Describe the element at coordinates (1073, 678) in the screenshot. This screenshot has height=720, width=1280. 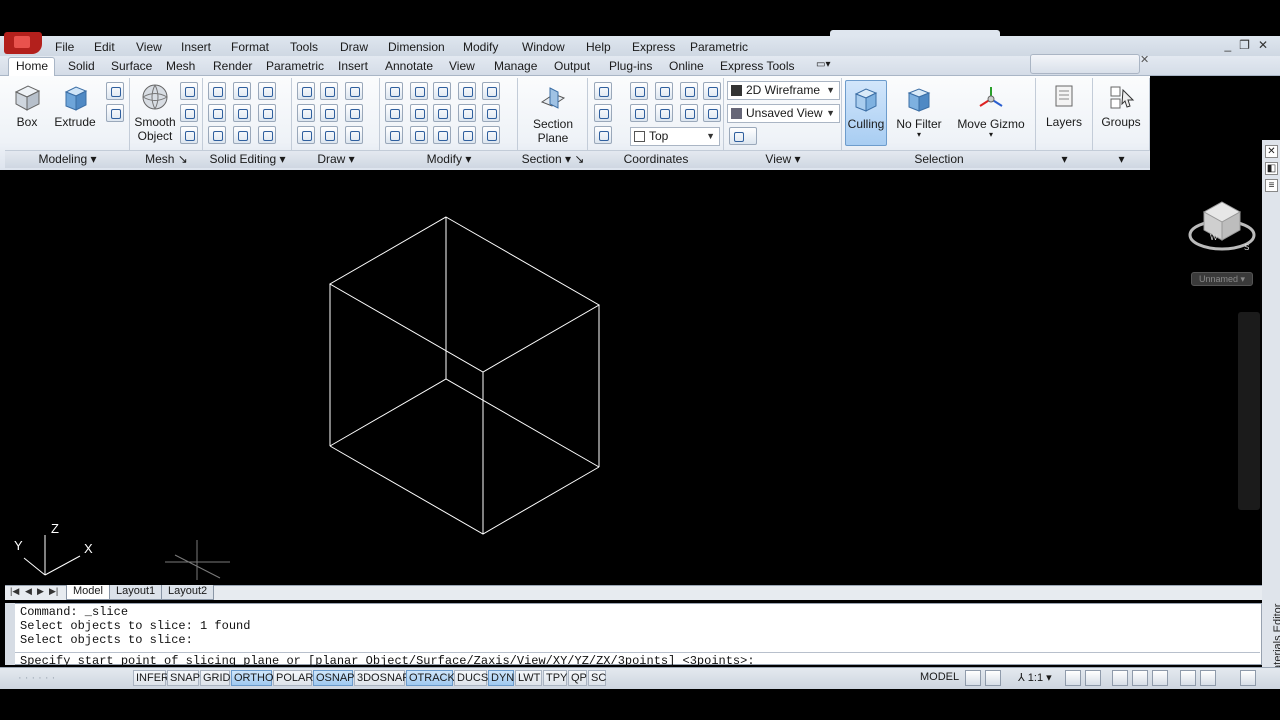
I see `annotation-visibility-icon` at that location.